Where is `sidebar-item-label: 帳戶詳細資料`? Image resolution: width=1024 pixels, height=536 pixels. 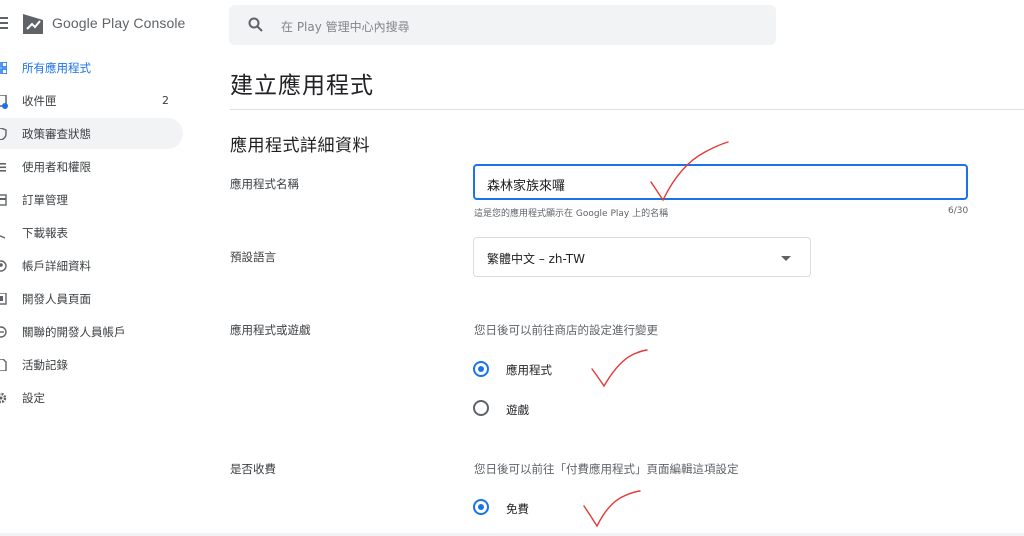 sidebar-item-label: 帳戶詳細資料 is located at coordinates (56, 265).